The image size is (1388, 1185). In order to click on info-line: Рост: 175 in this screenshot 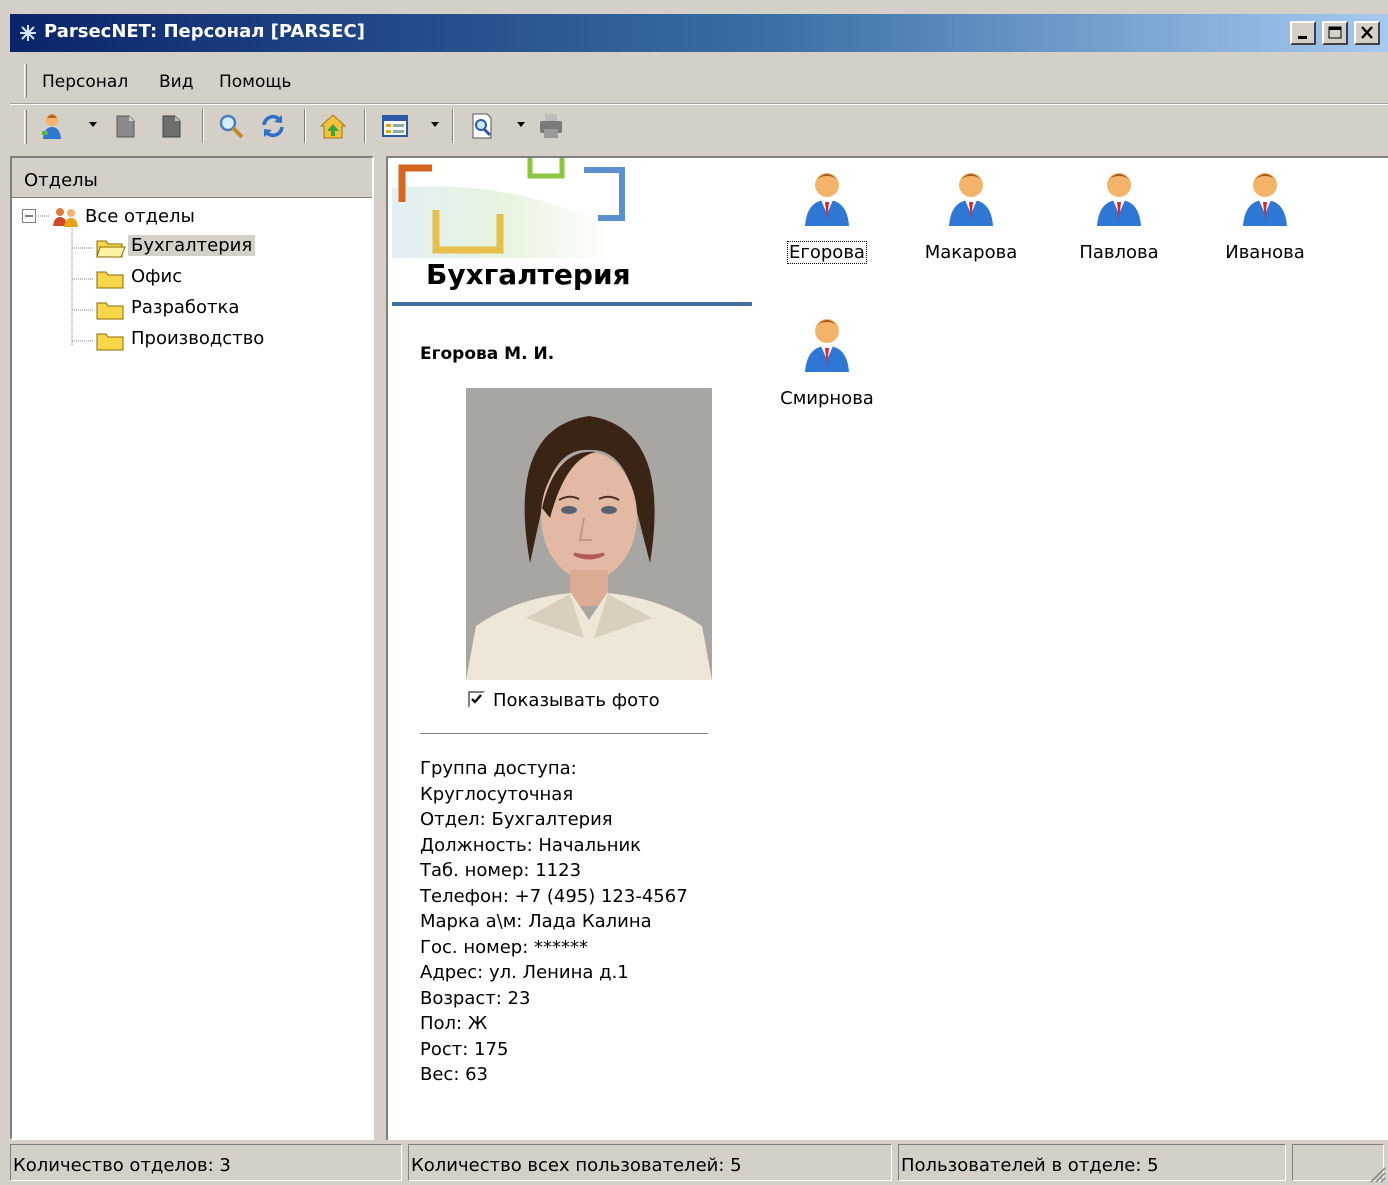, I will do `click(464, 1049)`.